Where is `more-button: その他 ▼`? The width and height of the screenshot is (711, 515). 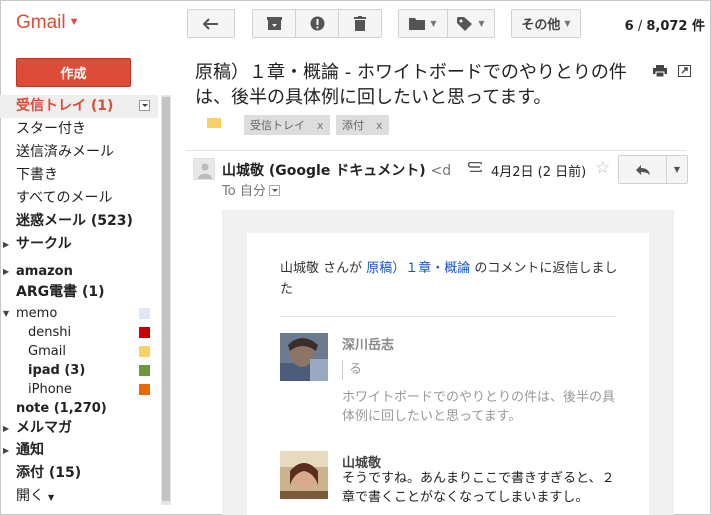
more-button: その他 ▼ is located at coordinates (546, 23).